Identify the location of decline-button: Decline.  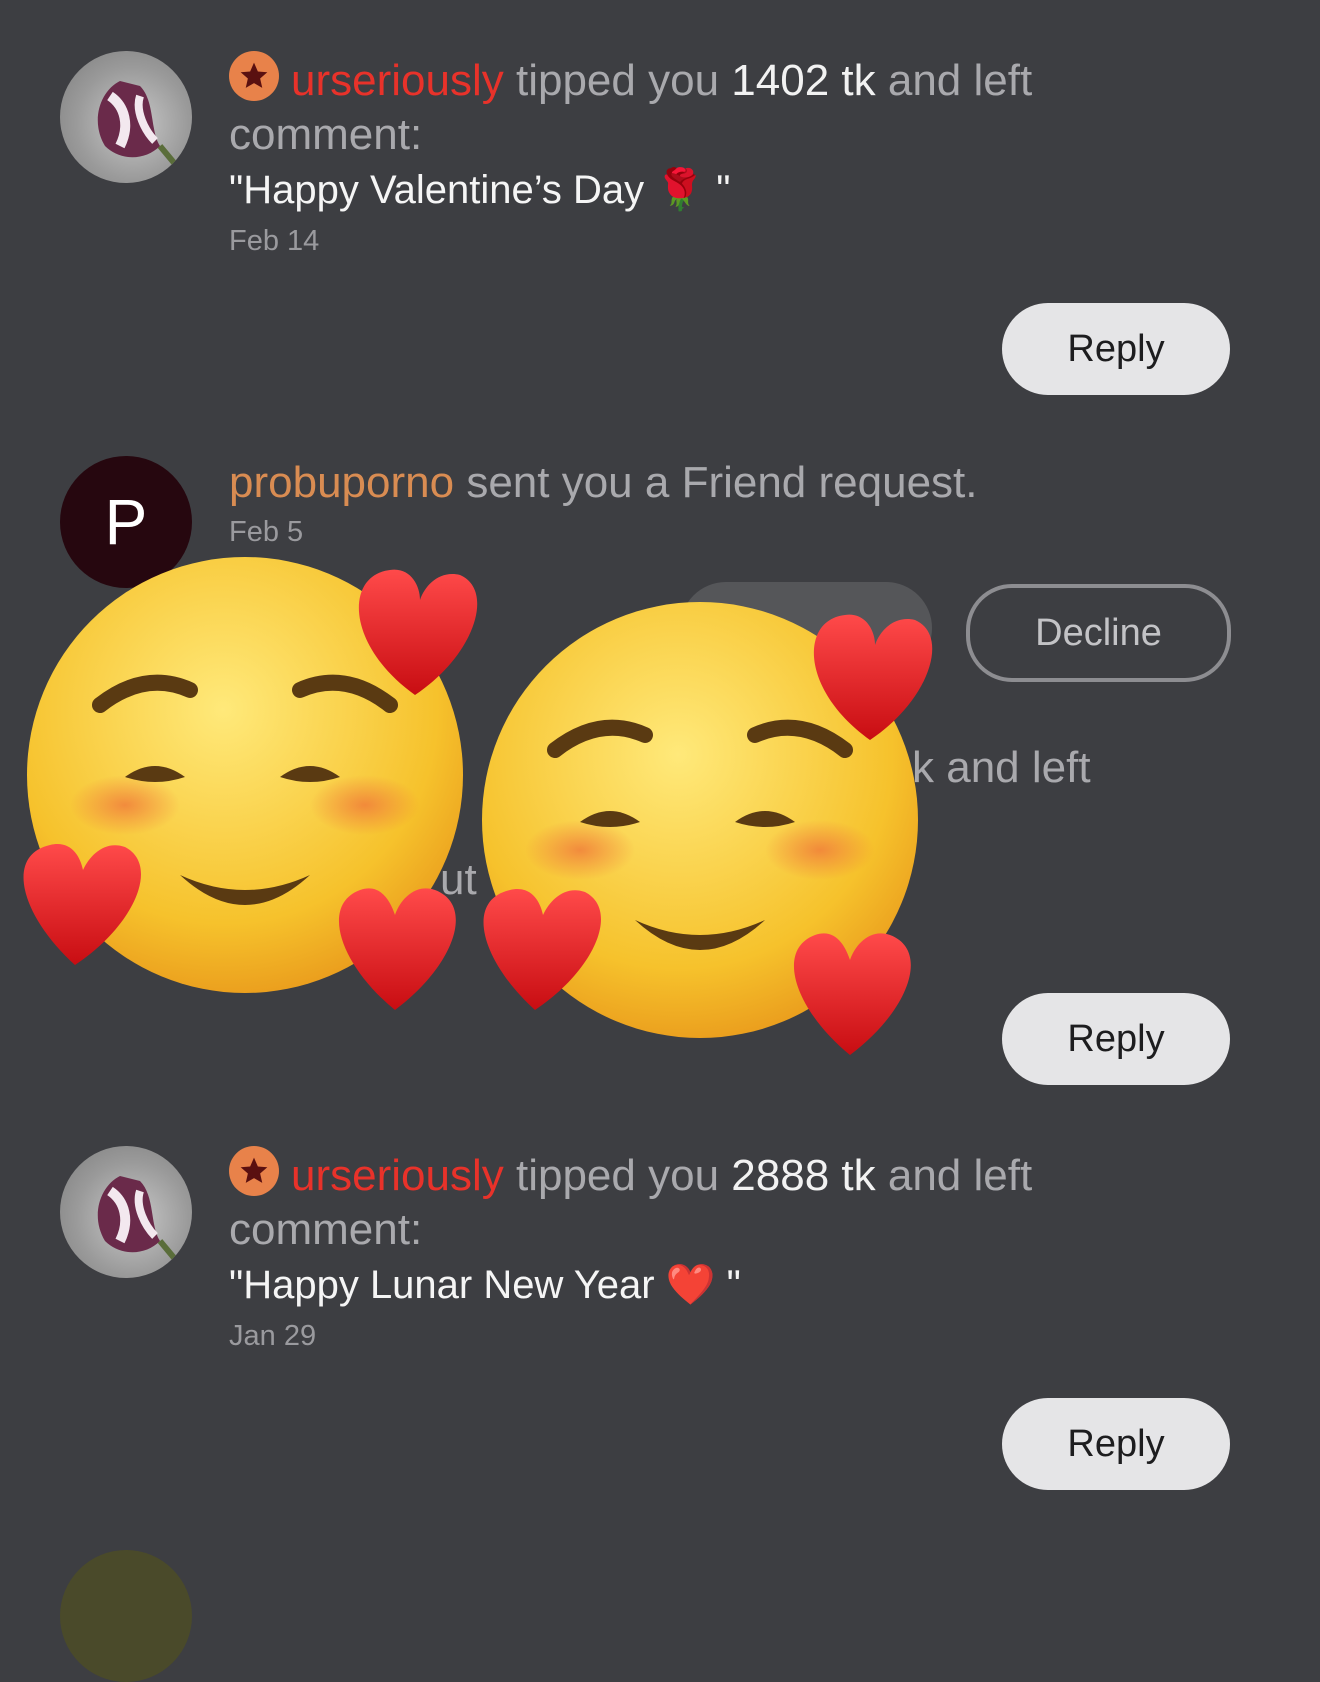
(1098, 633).